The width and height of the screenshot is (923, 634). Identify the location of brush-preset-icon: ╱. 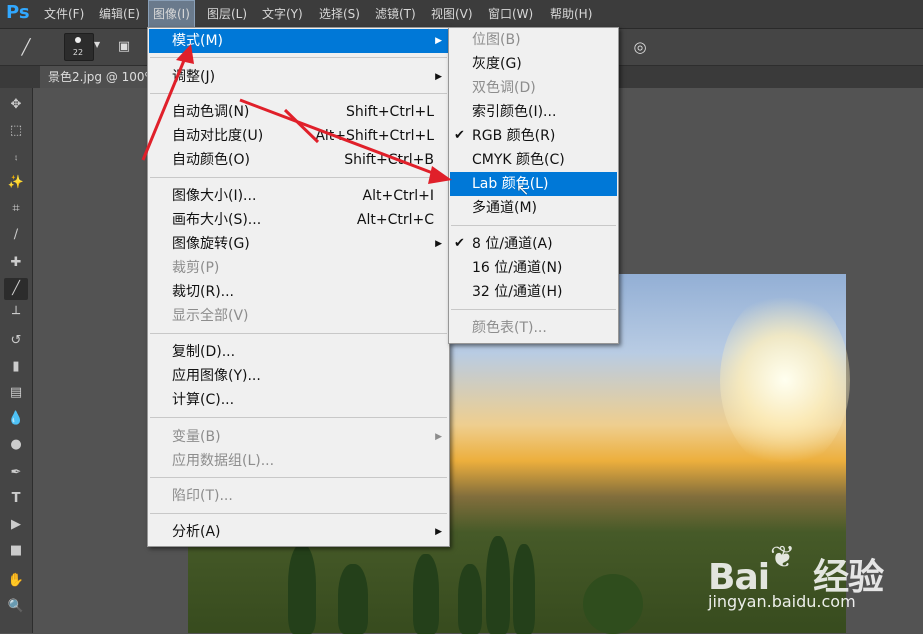
(26, 47).